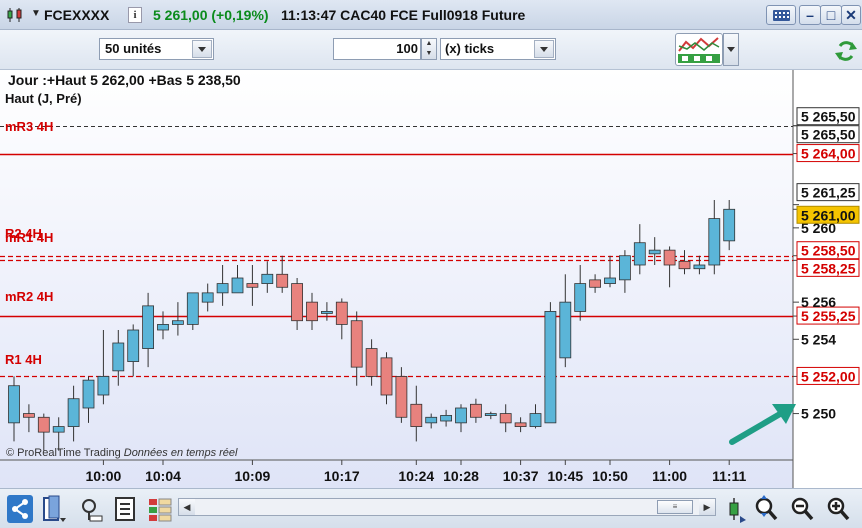  What do you see at coordinates (15, 15) in the screenshot?
I see `candlestick-app-icon` at bounding box center [15, 15].